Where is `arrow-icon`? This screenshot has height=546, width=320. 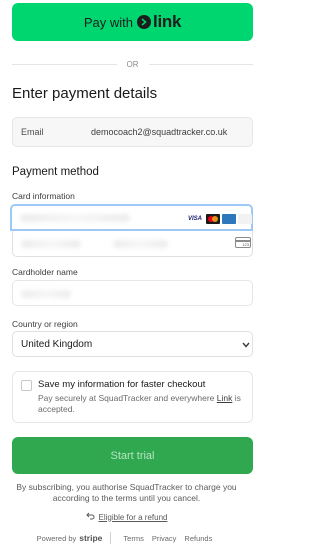
arrow-icon is located at coordinates (144, 22).